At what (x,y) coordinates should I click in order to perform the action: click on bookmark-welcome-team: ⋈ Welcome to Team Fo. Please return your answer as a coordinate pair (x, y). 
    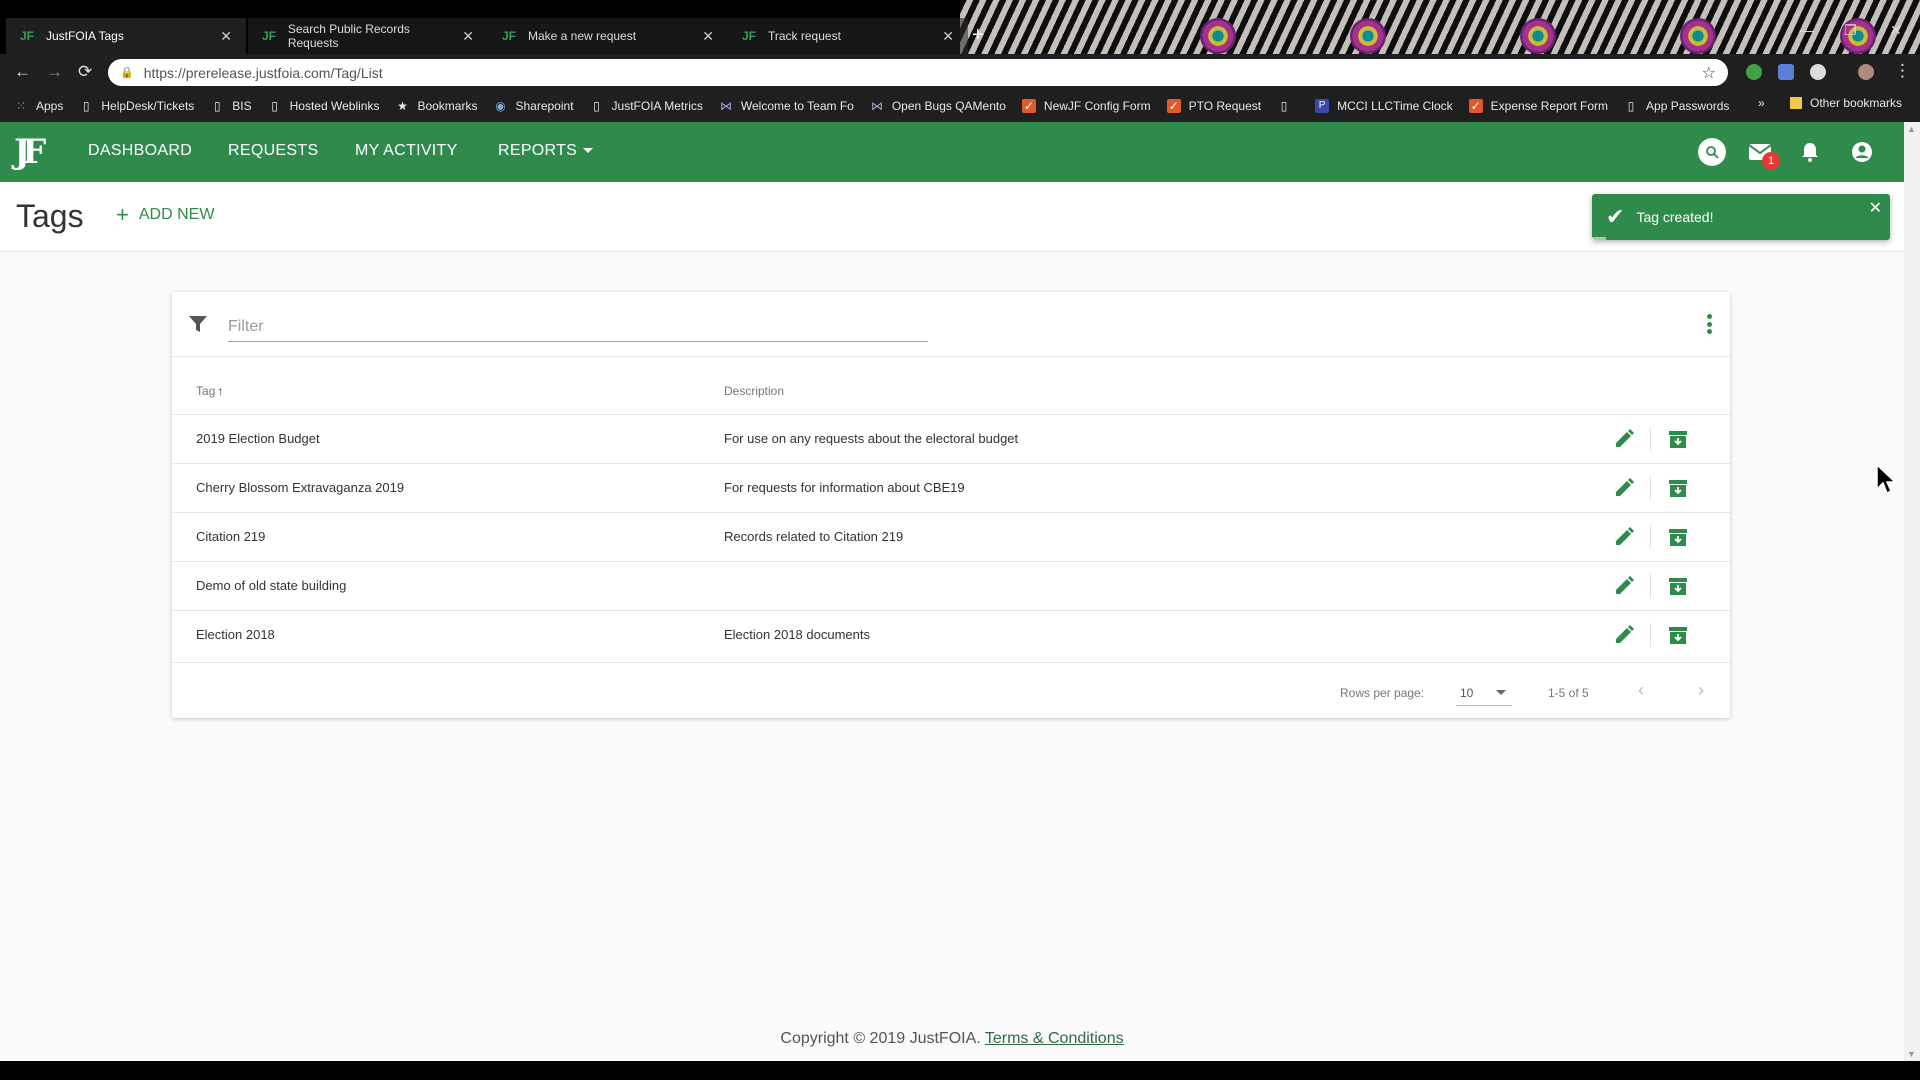
    Looking at the image, I should click on (786, 106).